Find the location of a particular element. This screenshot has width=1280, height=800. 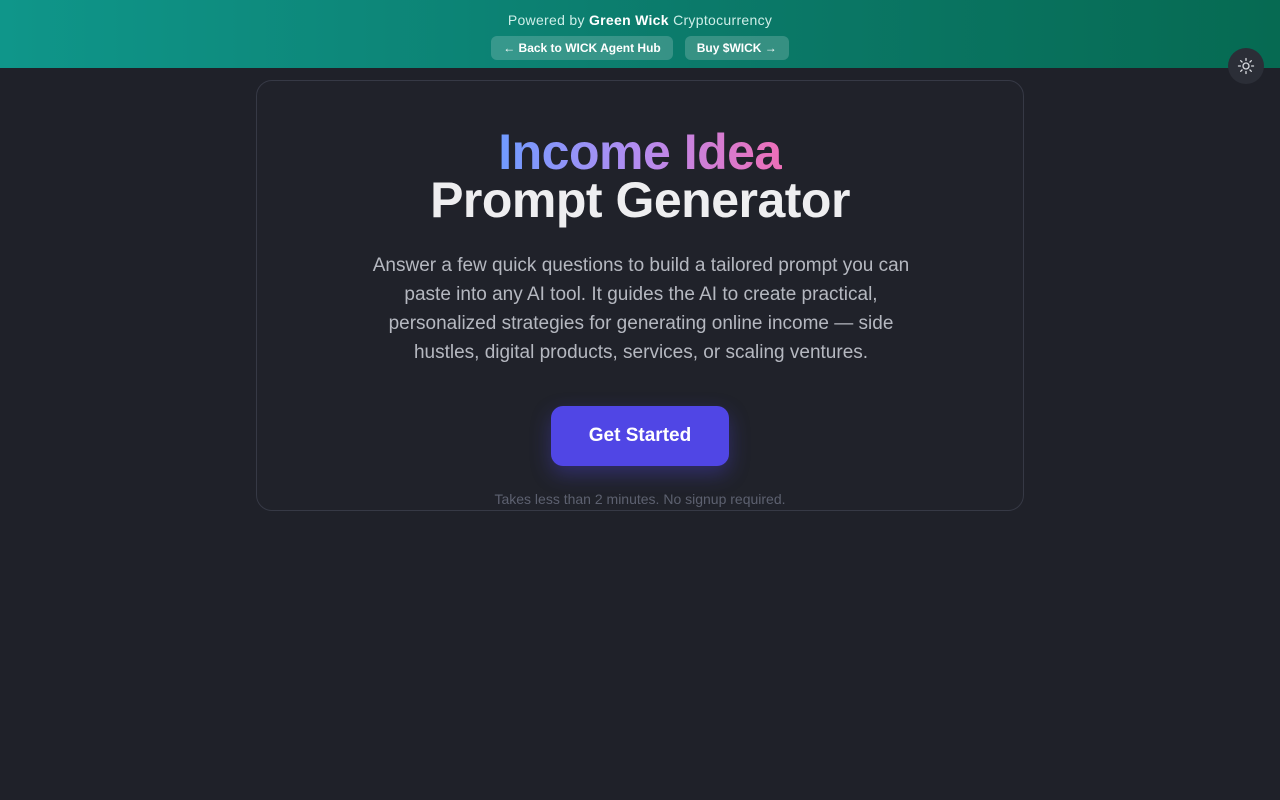

brand-name: Green Wick is located at coordinates (628, 20).